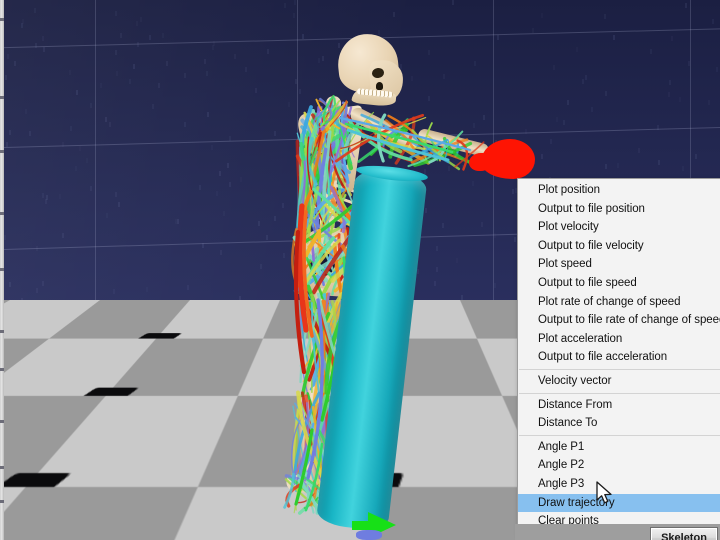 Image resolution: width=720 pixels, height=540 pixels. I want to click on menu-output-file-acceleration: Output to file acceleration, so click(619, 357).